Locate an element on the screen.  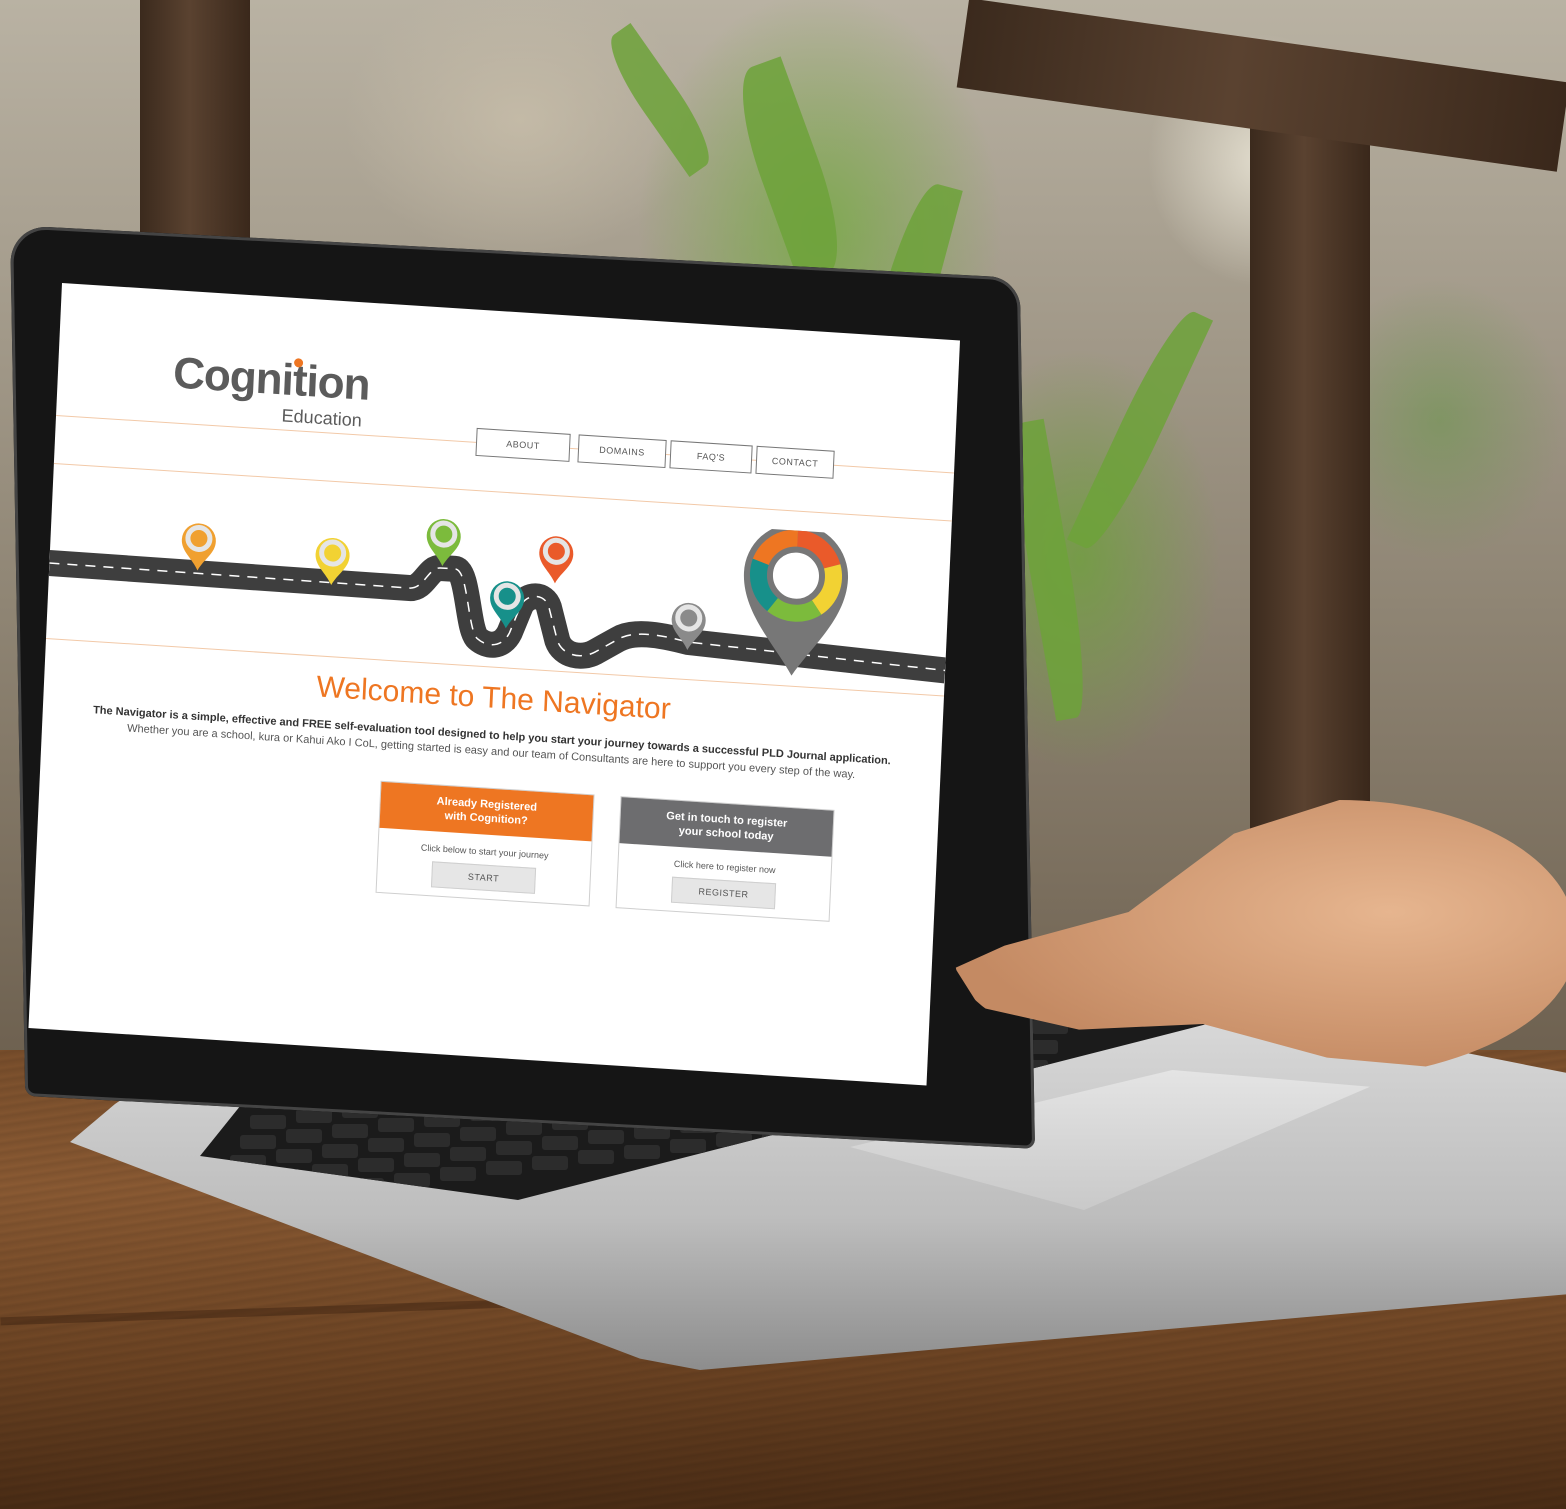
register-card-text: Click here to register now is located at coordinates (724, 867).